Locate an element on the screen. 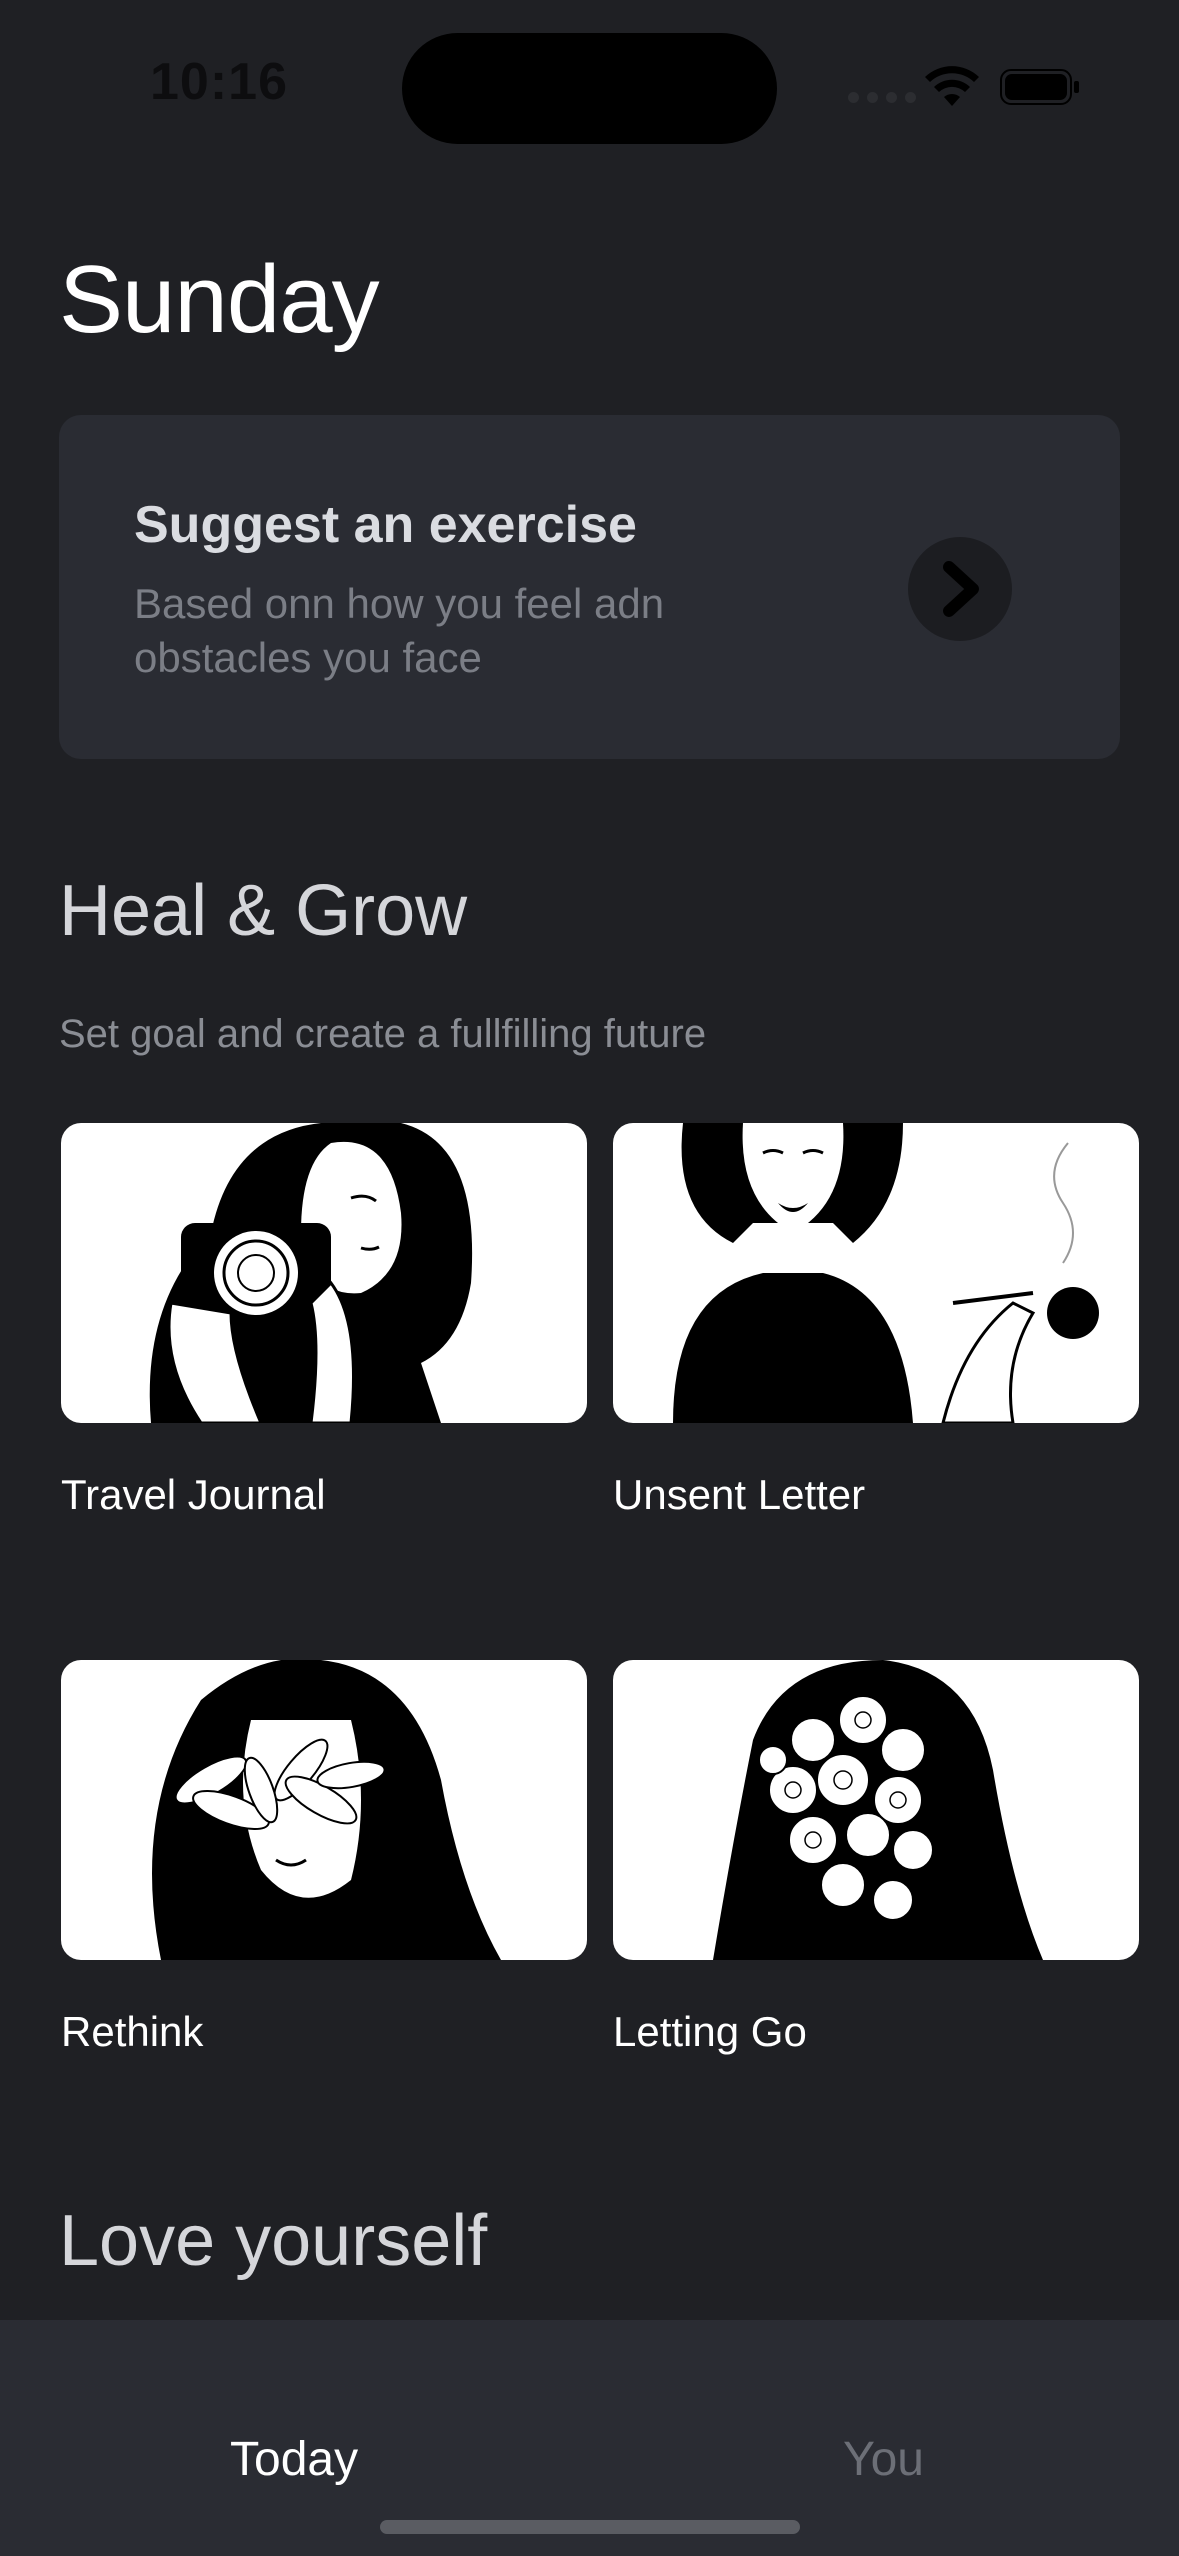 This screenshot has height=2556, width=1179. woman-lily-illustration-image is located at coordinates (324, 1810).